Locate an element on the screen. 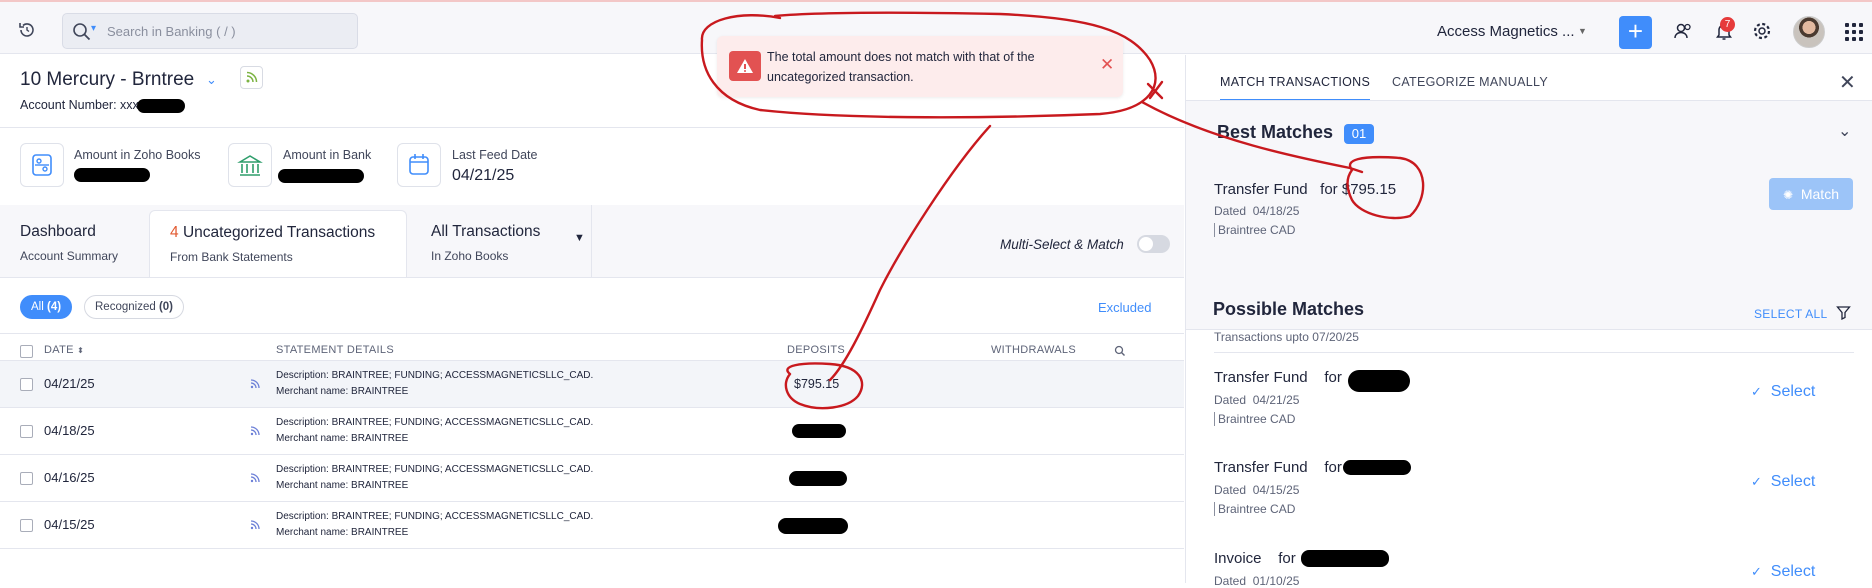 This screenshot has height=588, width=1872. bank-icon is located at coordinates (250, 165).